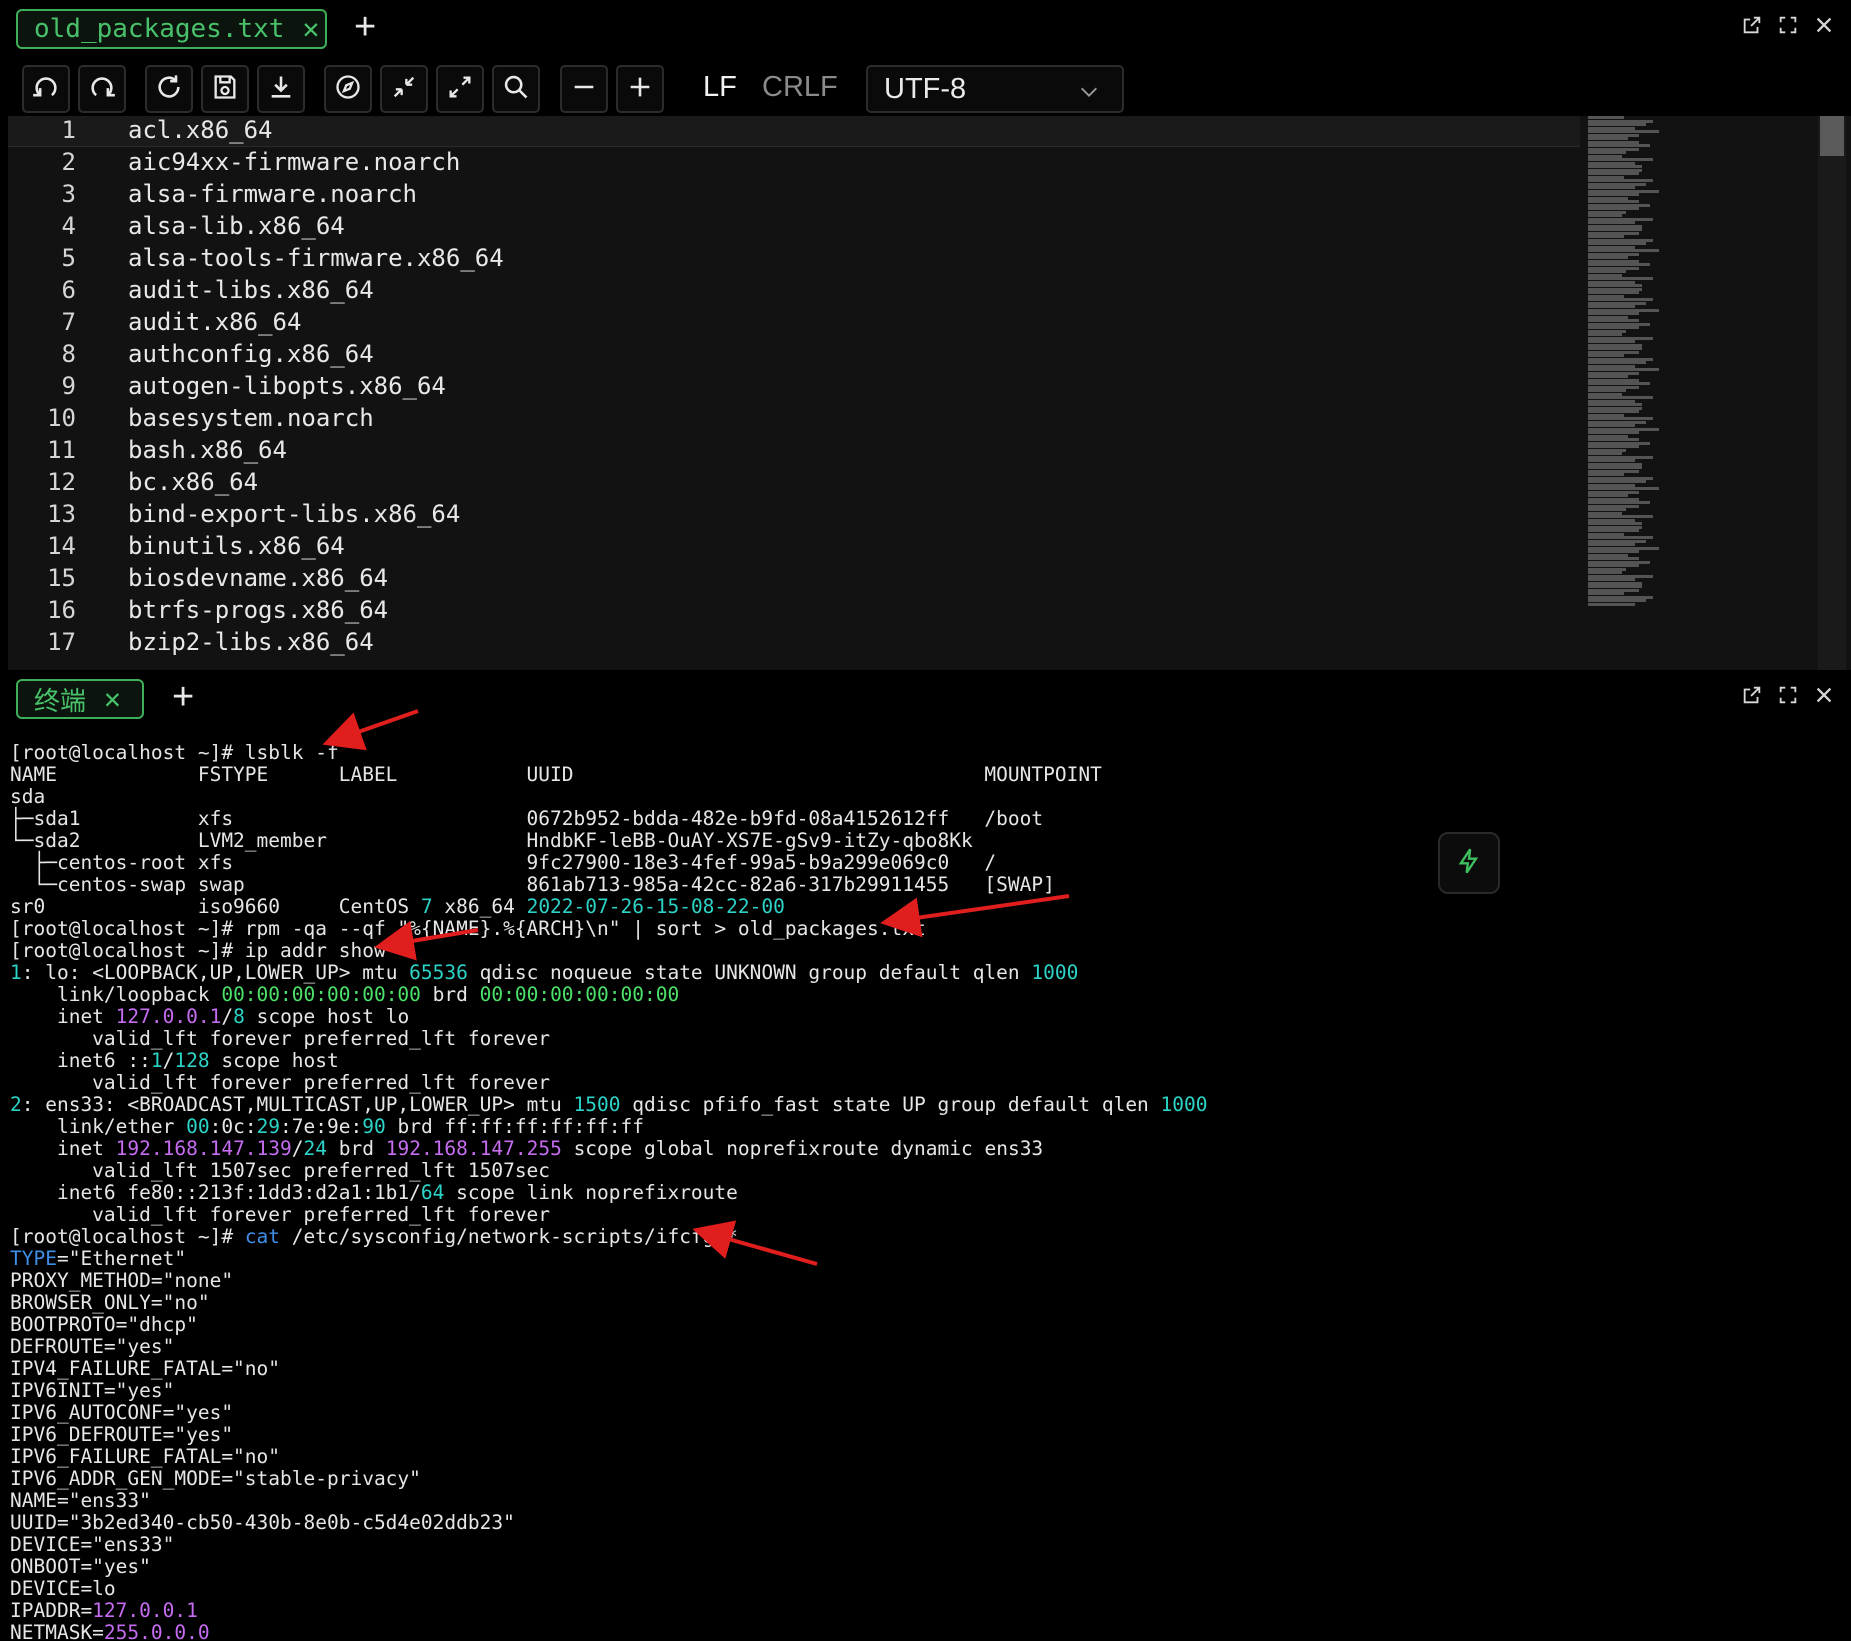 This screenshot has width=1851, height=1641. What do you see at coordinates (60, 701) in the screenshot?
I see `tab-label: 终端` at bounding box center [60, 701].